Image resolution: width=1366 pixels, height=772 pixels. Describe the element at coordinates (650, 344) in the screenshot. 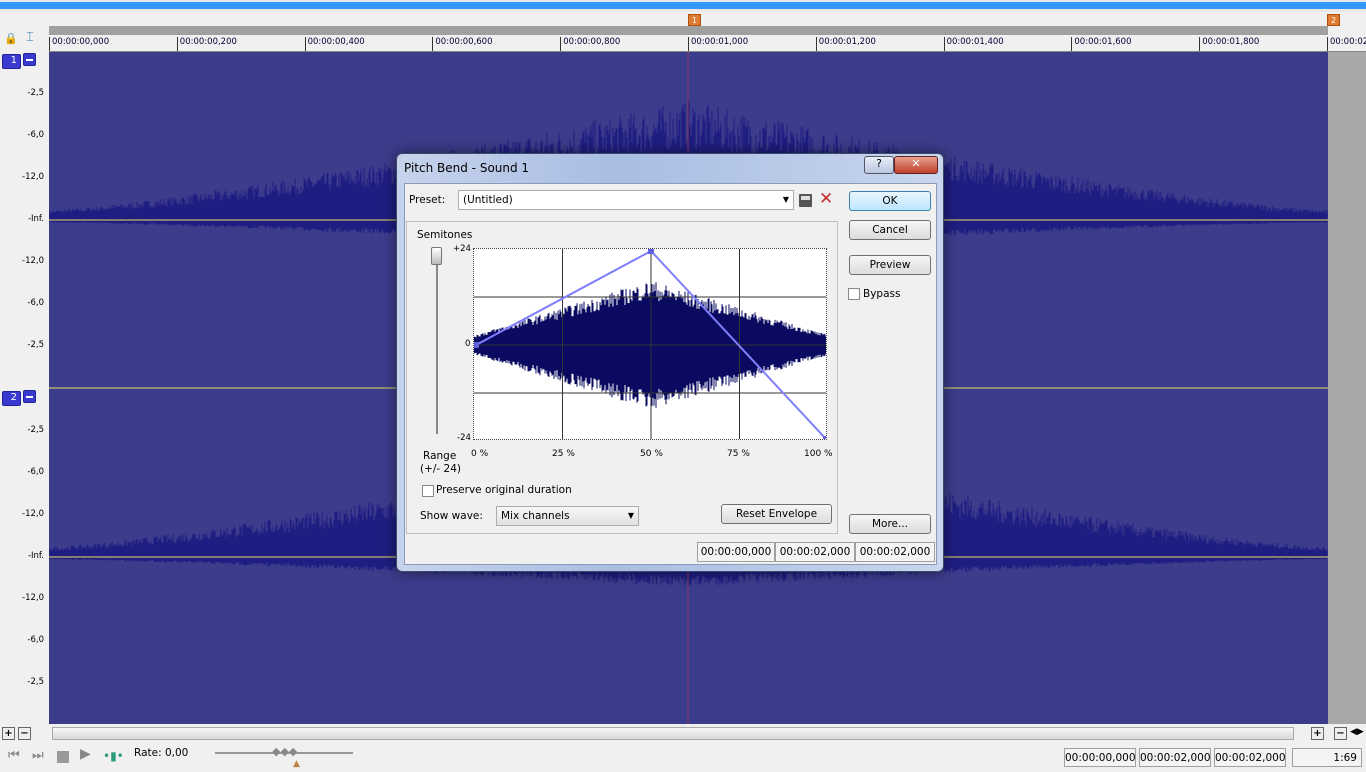

I see `envelope-graph` at that location.